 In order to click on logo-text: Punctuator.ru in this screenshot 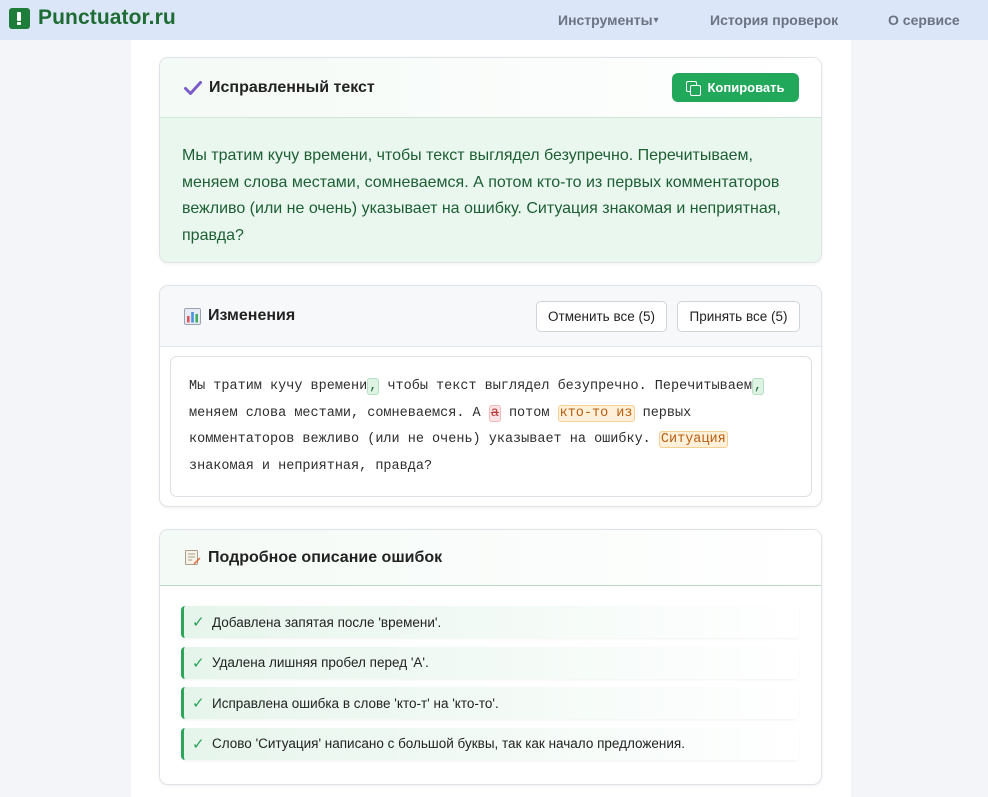, I will do `click(107, 17)`.